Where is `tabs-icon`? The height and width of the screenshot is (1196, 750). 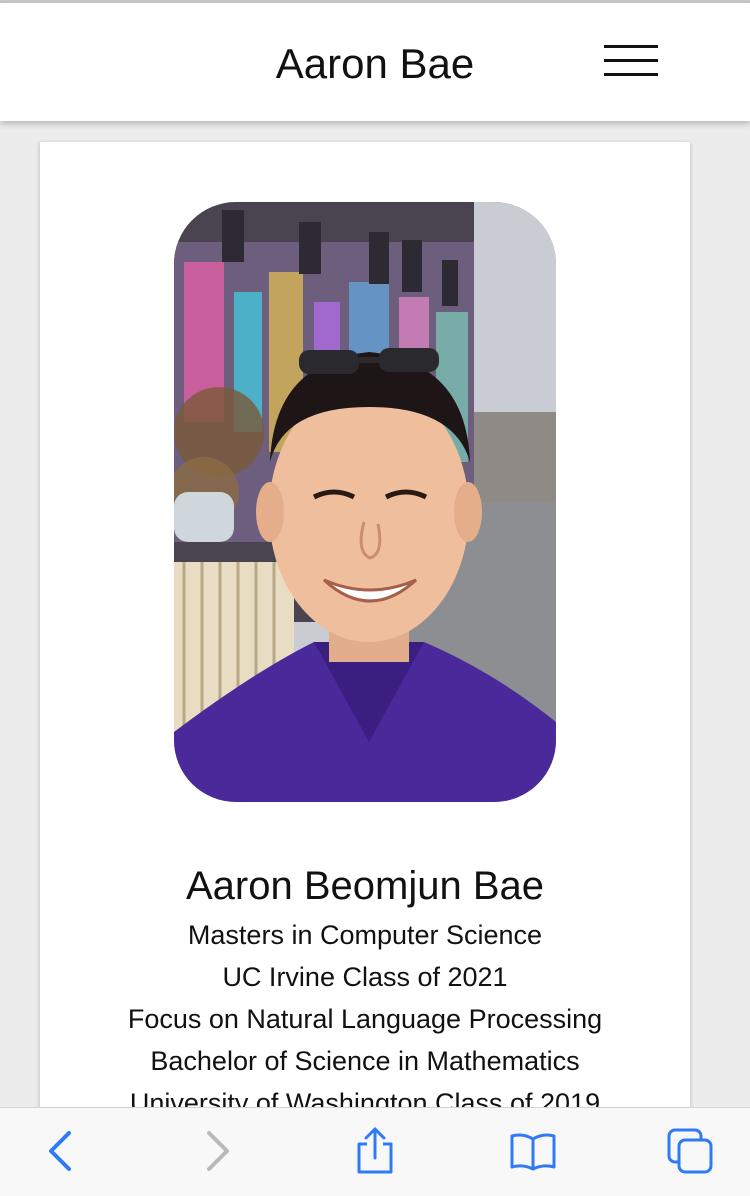 tabs-icon is located at coordinates (690, 1151).